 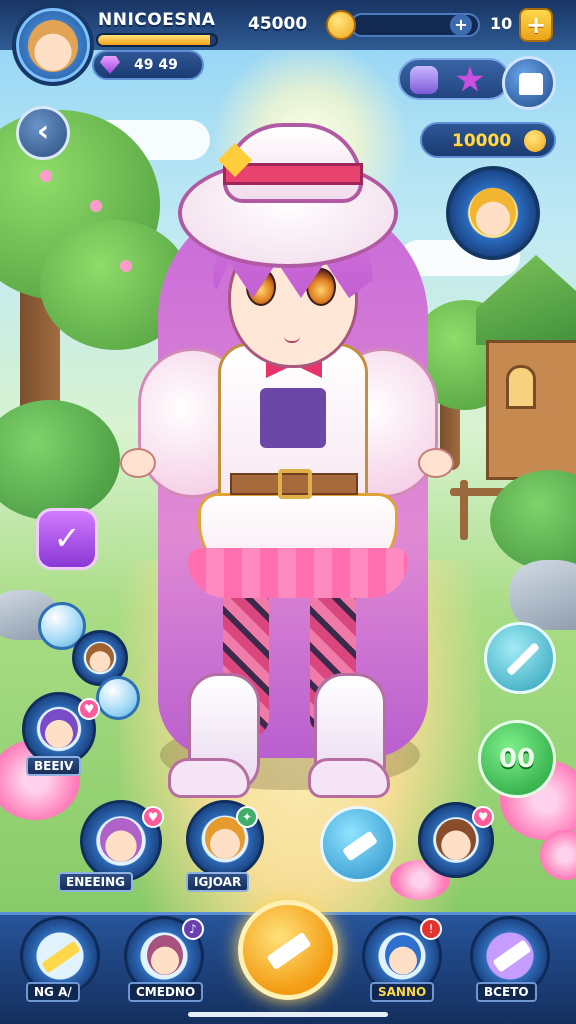 What do you see at coordinates (501, 23) in the screenshot?
I see `energy-count: 10` at bounding box center [501, 23].